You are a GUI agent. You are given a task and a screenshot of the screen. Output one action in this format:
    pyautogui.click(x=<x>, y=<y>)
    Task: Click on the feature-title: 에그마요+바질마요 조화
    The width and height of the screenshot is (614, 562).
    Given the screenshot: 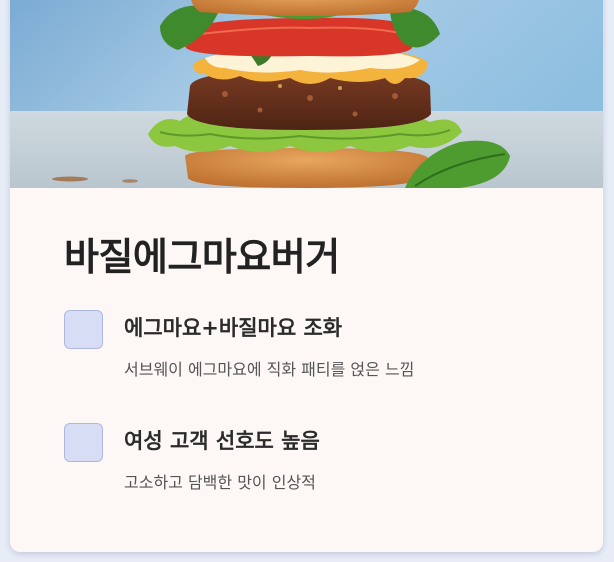 What is the action you would take?
    pyautogui.click(x=233, y=328)
    